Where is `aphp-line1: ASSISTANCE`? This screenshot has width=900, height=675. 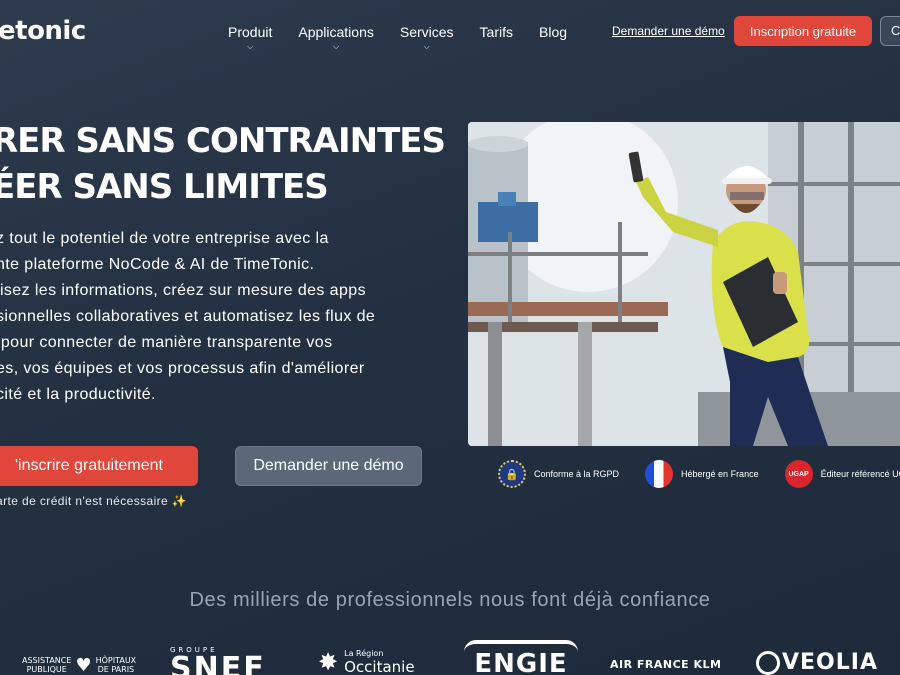 aphp-line1: ASSISTANCE is located at coordinates (47, 660).